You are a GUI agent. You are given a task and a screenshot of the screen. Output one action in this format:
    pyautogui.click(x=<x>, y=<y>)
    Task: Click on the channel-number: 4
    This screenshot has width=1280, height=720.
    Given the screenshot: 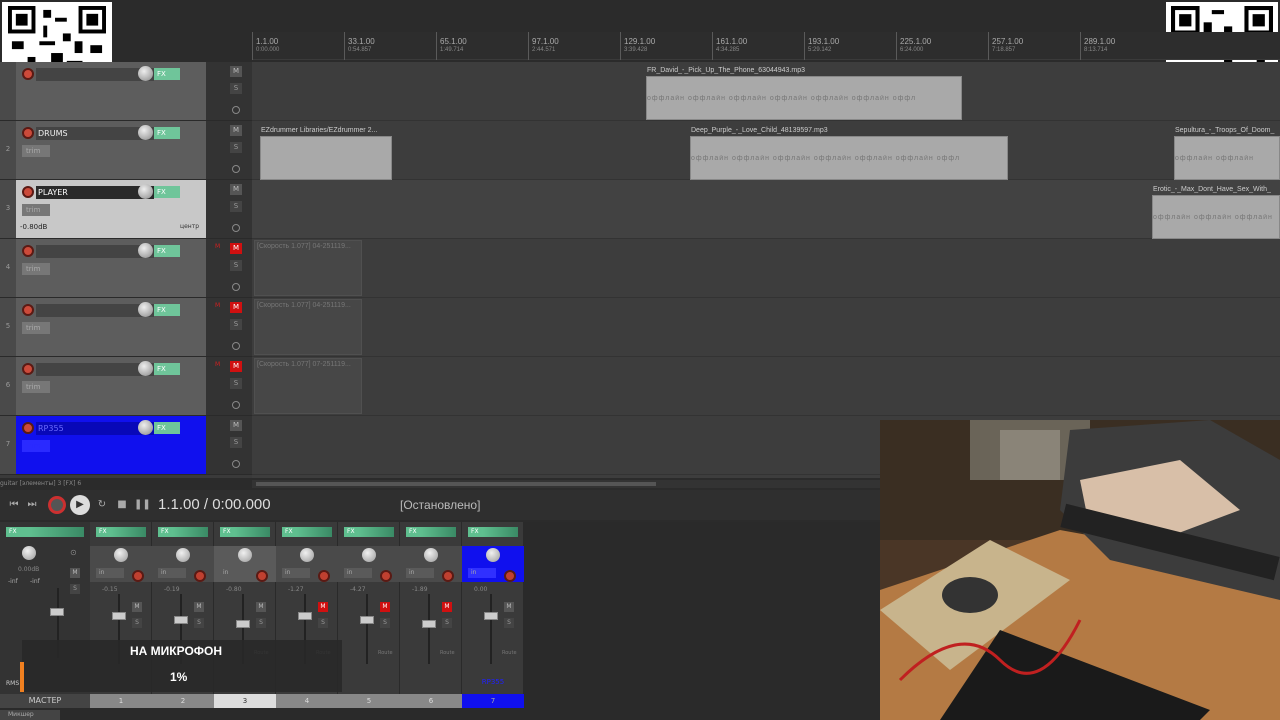 What is the action you would take?
    pyautogui.click(x=307, y=701)
    